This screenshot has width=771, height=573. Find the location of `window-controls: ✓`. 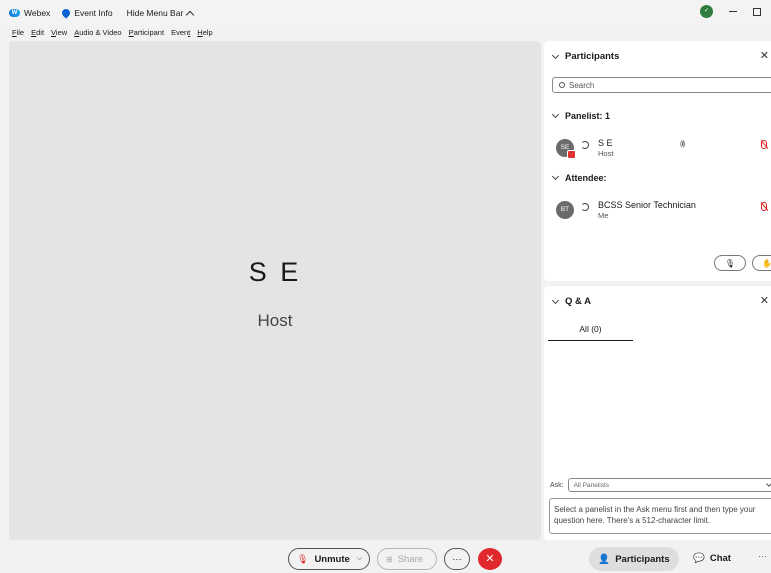

window-controls: ✓ is located at coordinates (730, 11).